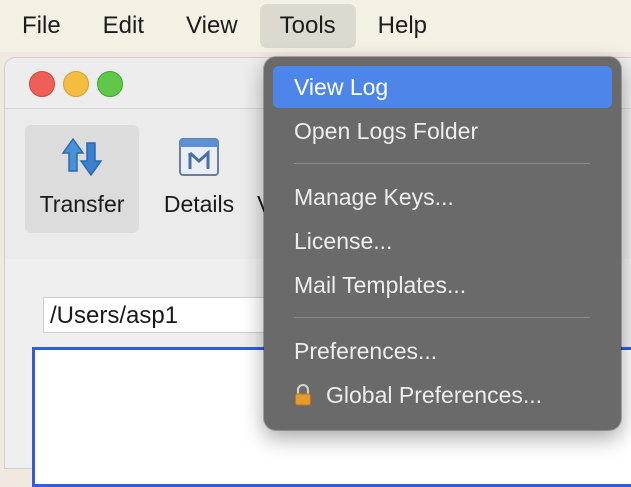 This screenshot has height=487, width=631. Describe the element at coordinates (199, 157) in the screenshot. I see `details-window-icon` at that location.